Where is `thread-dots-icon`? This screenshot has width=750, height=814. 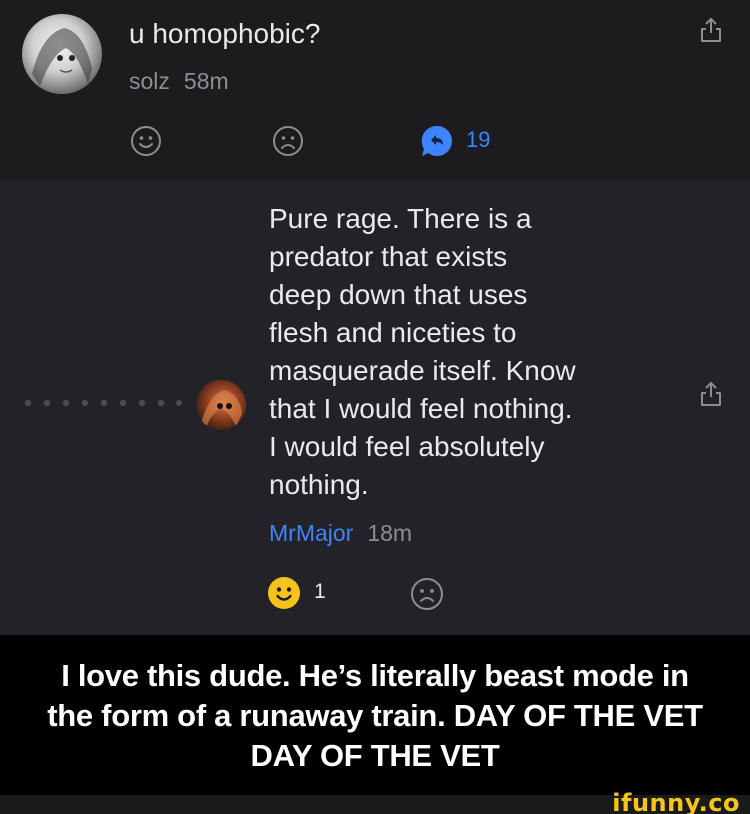 thread-dots-icon is located at coordinates (103, 403).